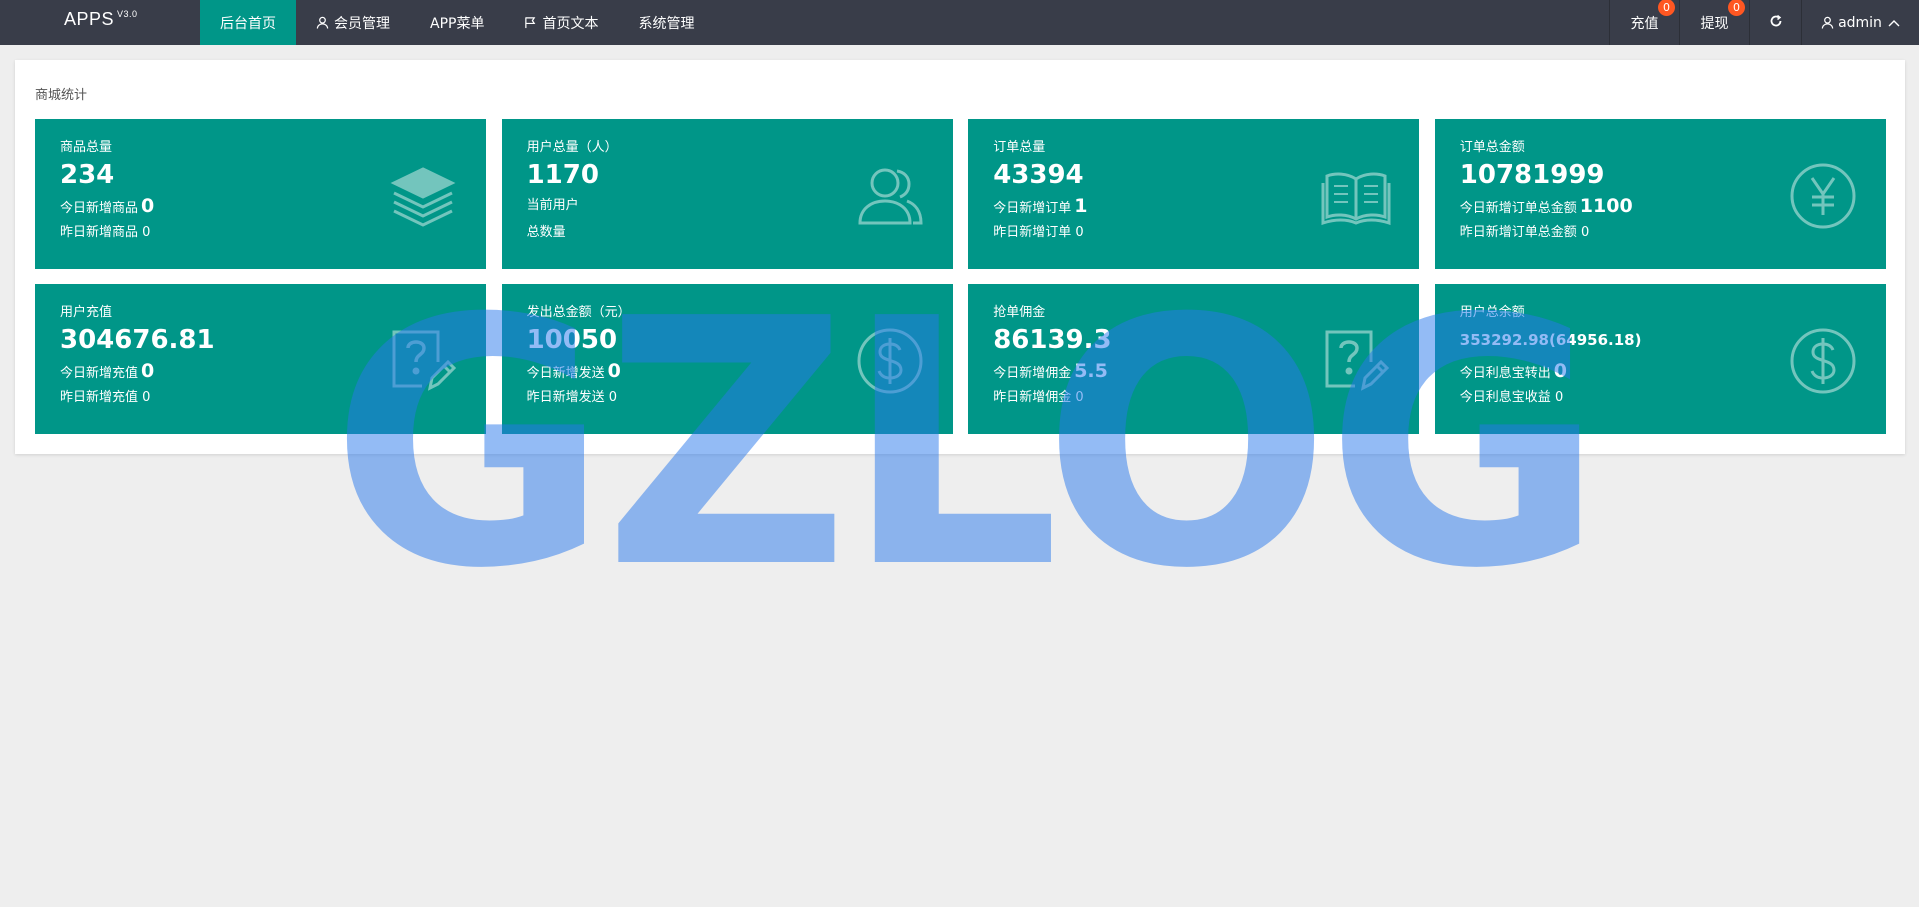 Image resolution: width=1919 pixels, height=907 pixels. I want to click on card-line-label: 今日新增订单, so click(1032, 208).